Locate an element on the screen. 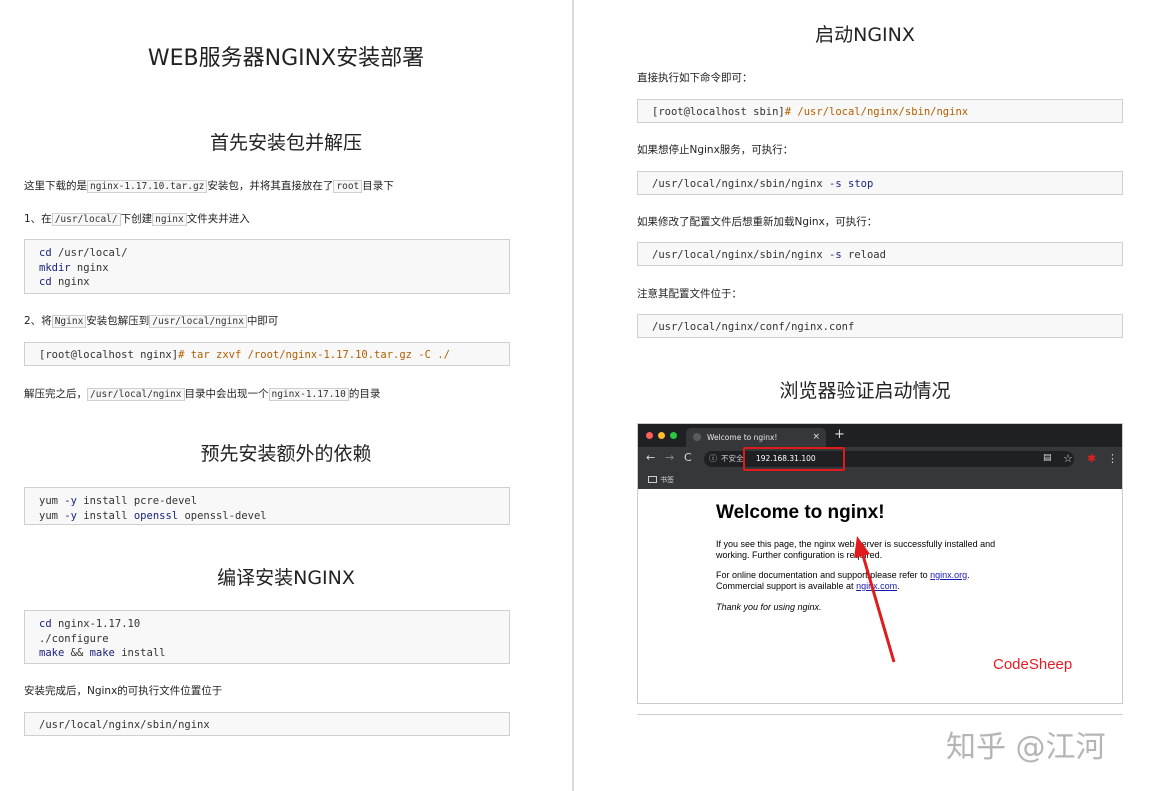 Image resolution: width=1156 pixels, height=791 pixels. section-heading-dependencies: 预先安装额外的依赖 is located at coordinates (286, 454).